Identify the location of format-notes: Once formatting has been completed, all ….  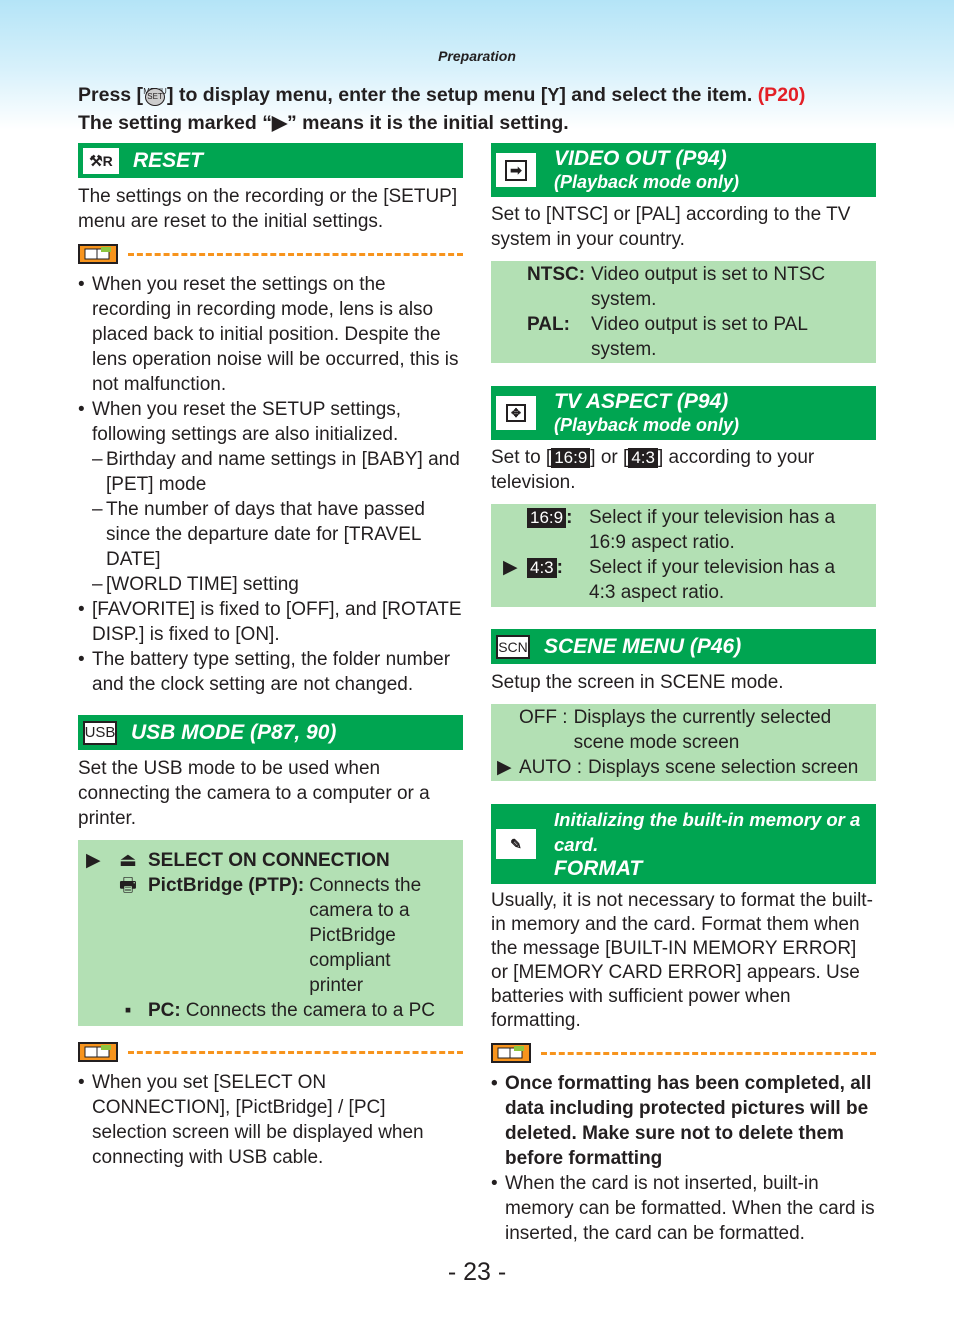
(683, 1158).